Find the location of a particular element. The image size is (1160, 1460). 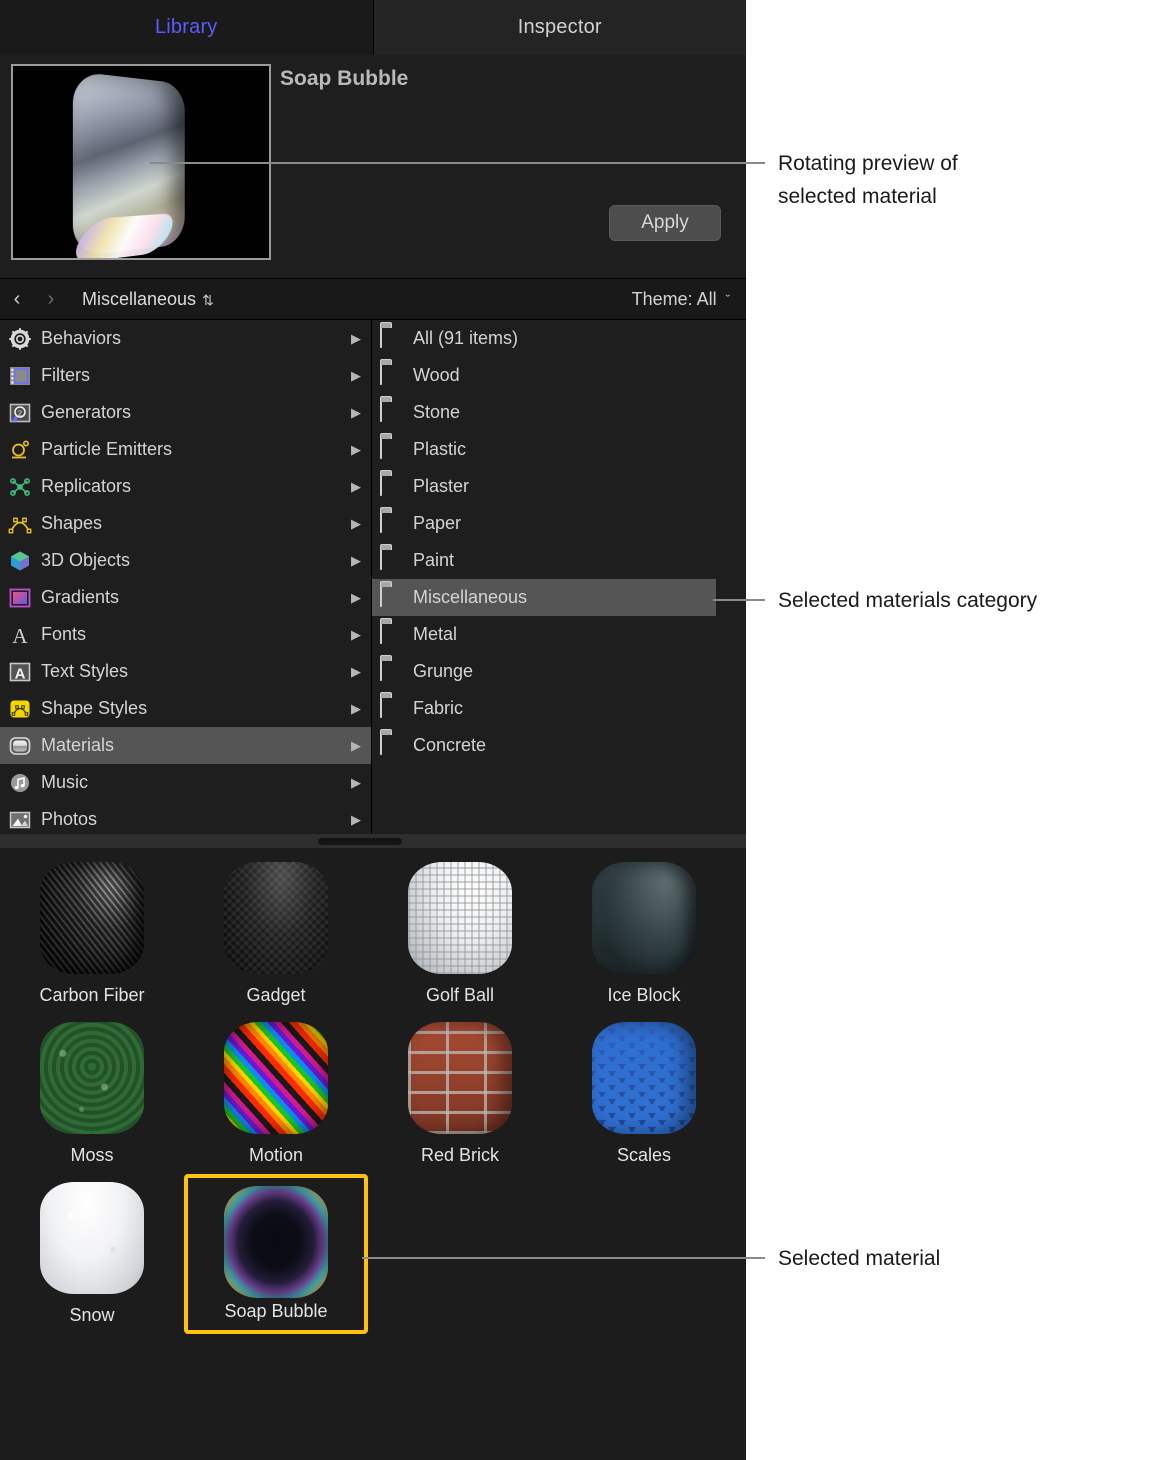

category-item-paper: Paper is located at coordinates (559, 523).